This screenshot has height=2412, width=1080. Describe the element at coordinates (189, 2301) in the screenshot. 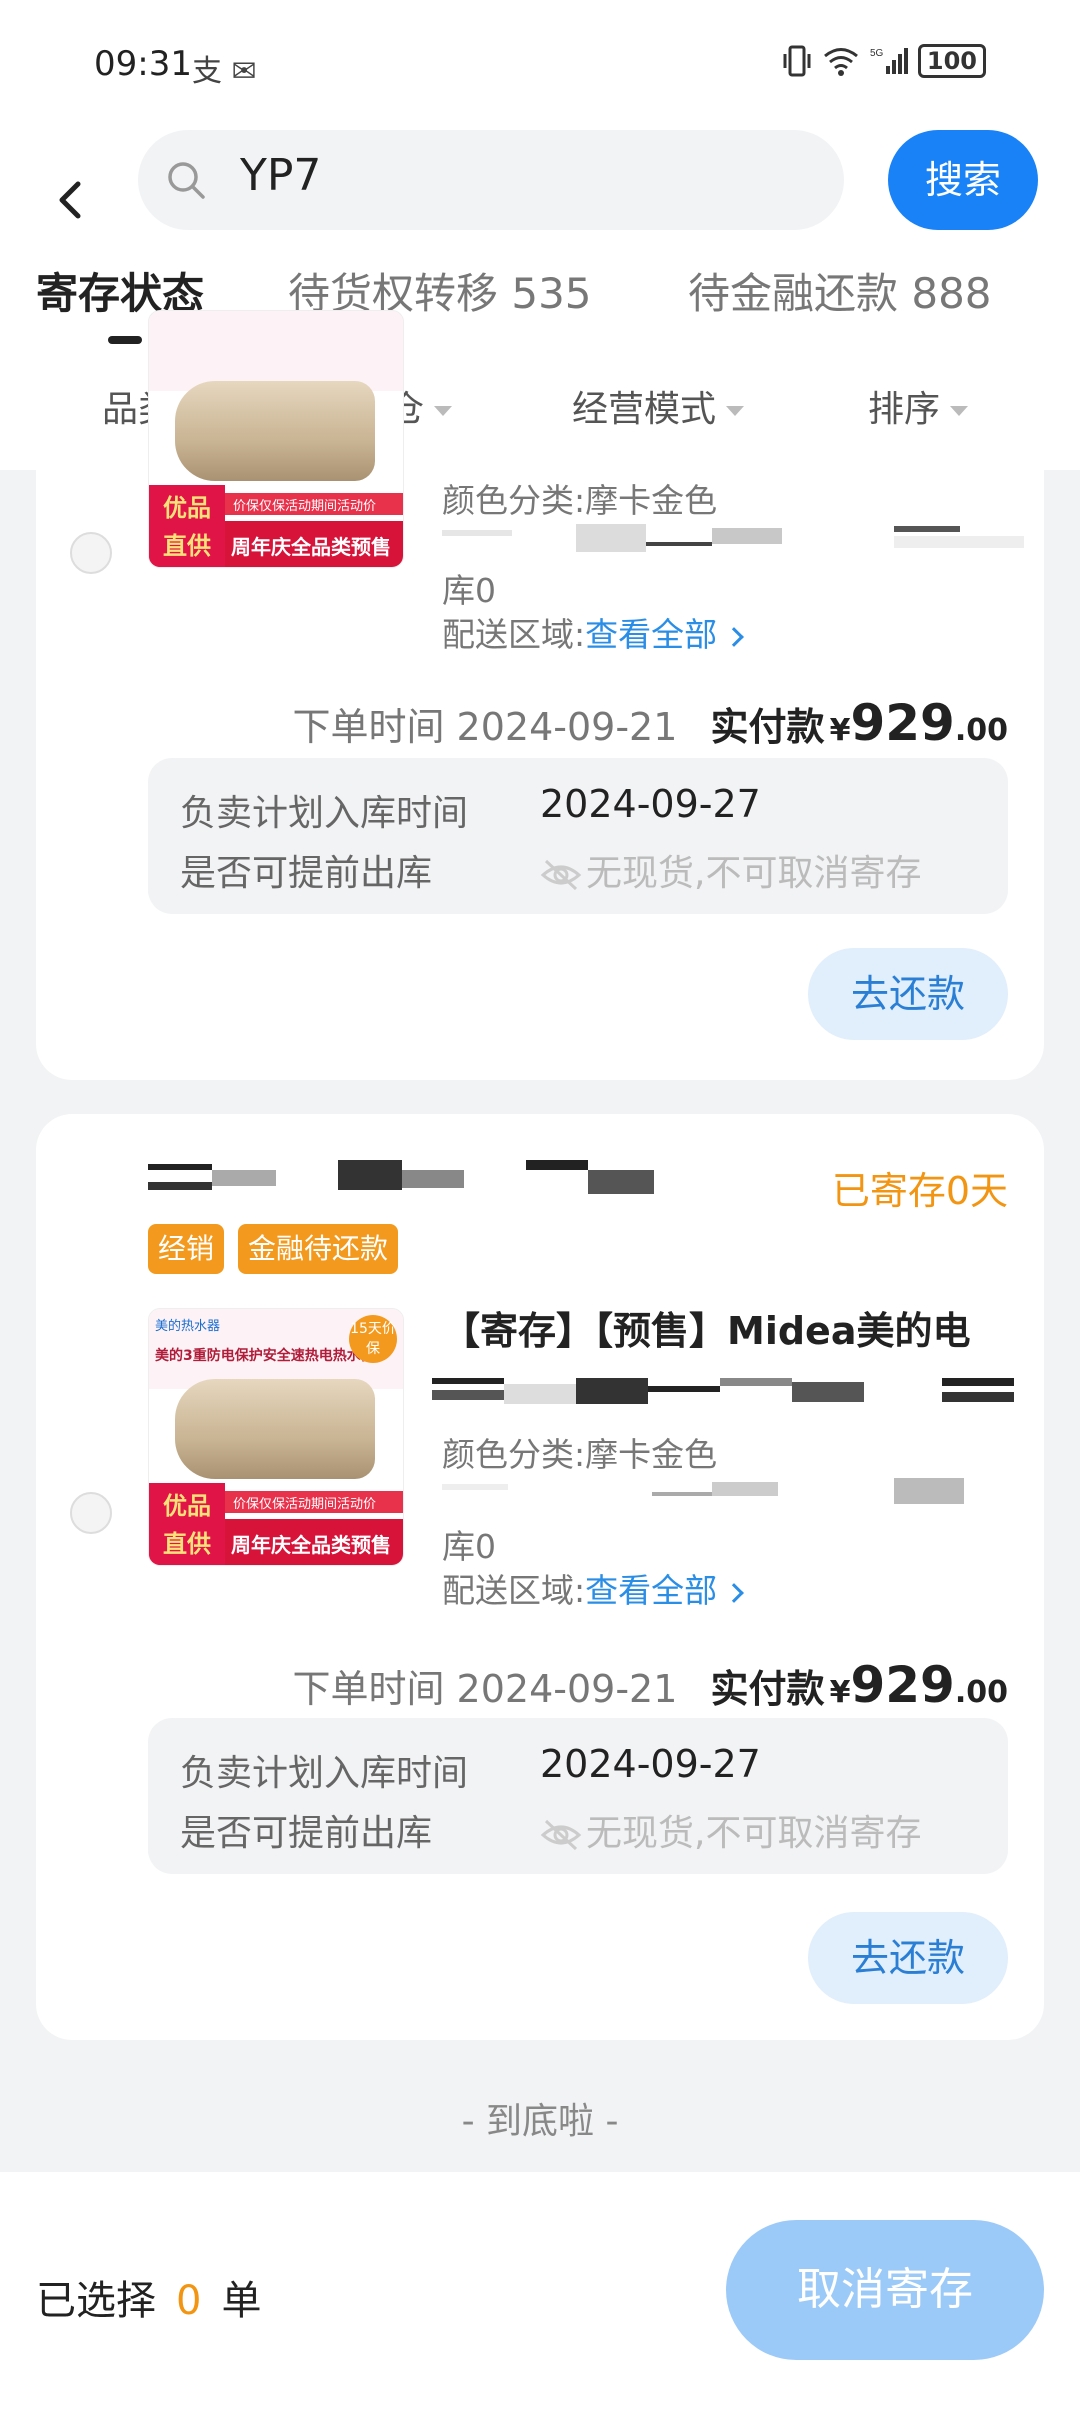

I see `selected-count: 0` at that location.